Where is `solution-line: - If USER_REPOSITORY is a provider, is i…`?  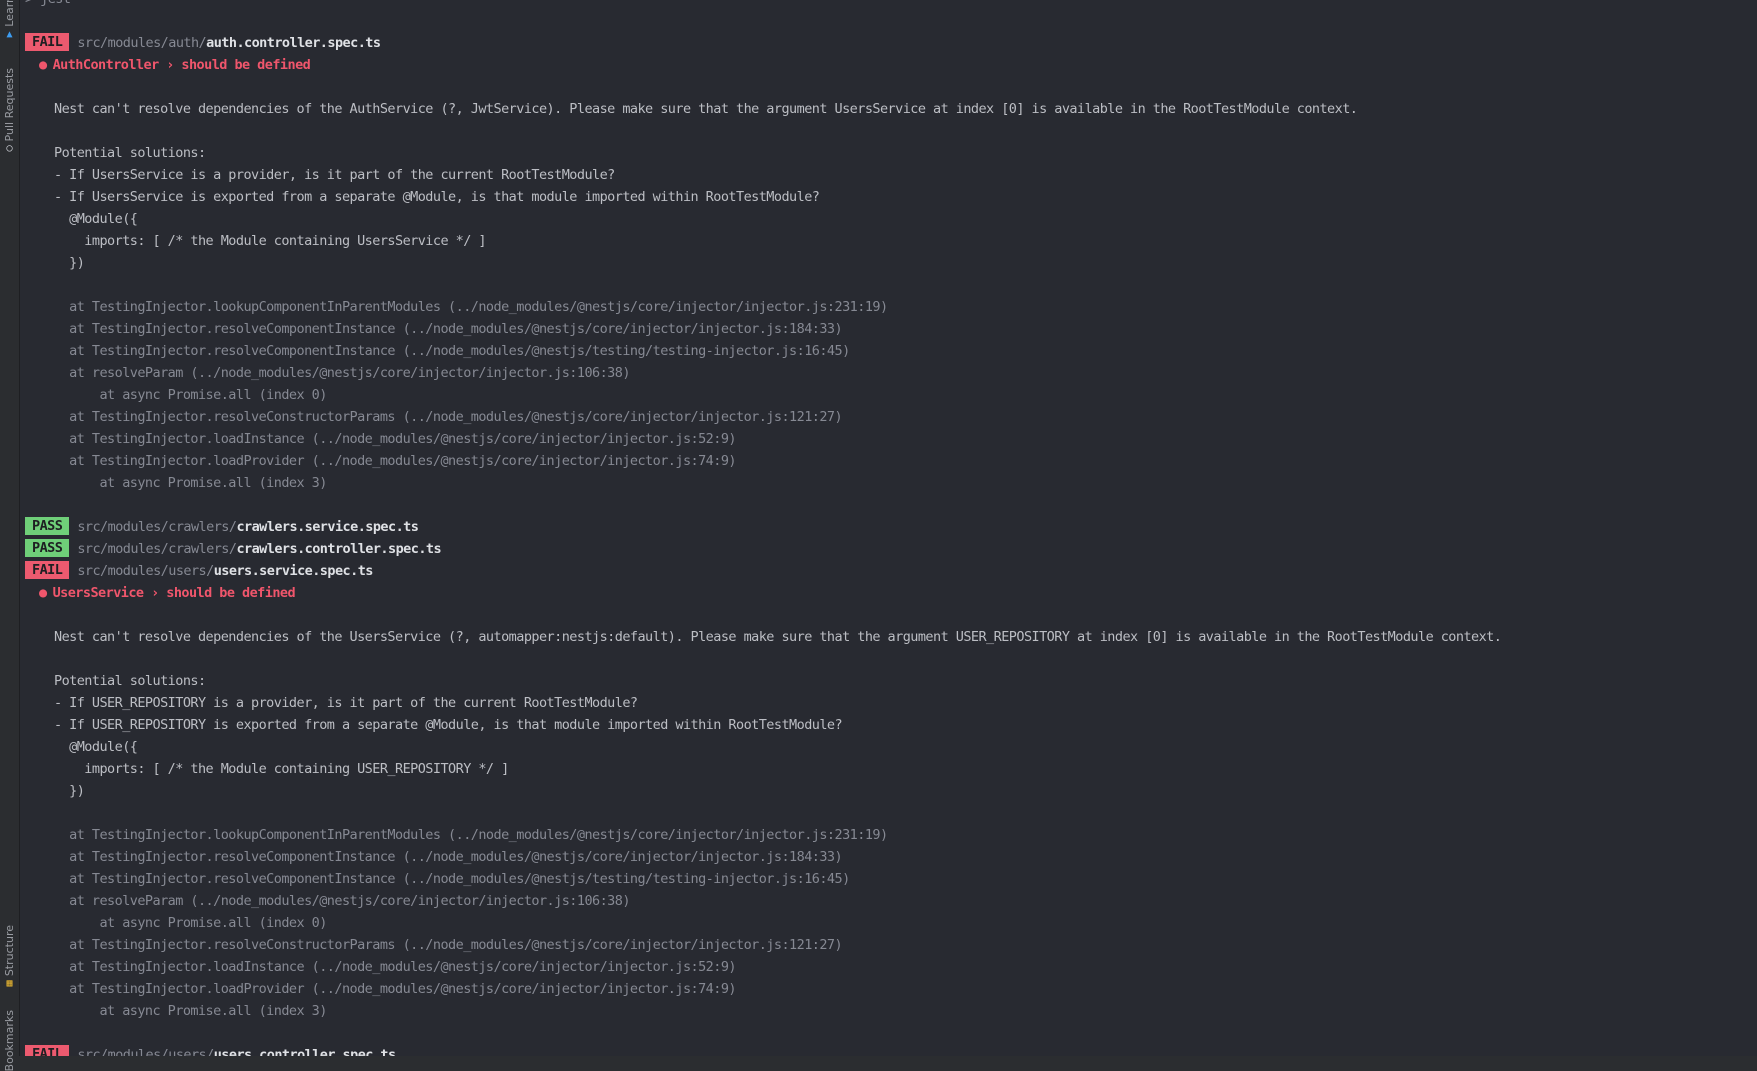
solution-line: - If USER_REPOSITORY is a provider, is i… is located at coordinates (346, 703).